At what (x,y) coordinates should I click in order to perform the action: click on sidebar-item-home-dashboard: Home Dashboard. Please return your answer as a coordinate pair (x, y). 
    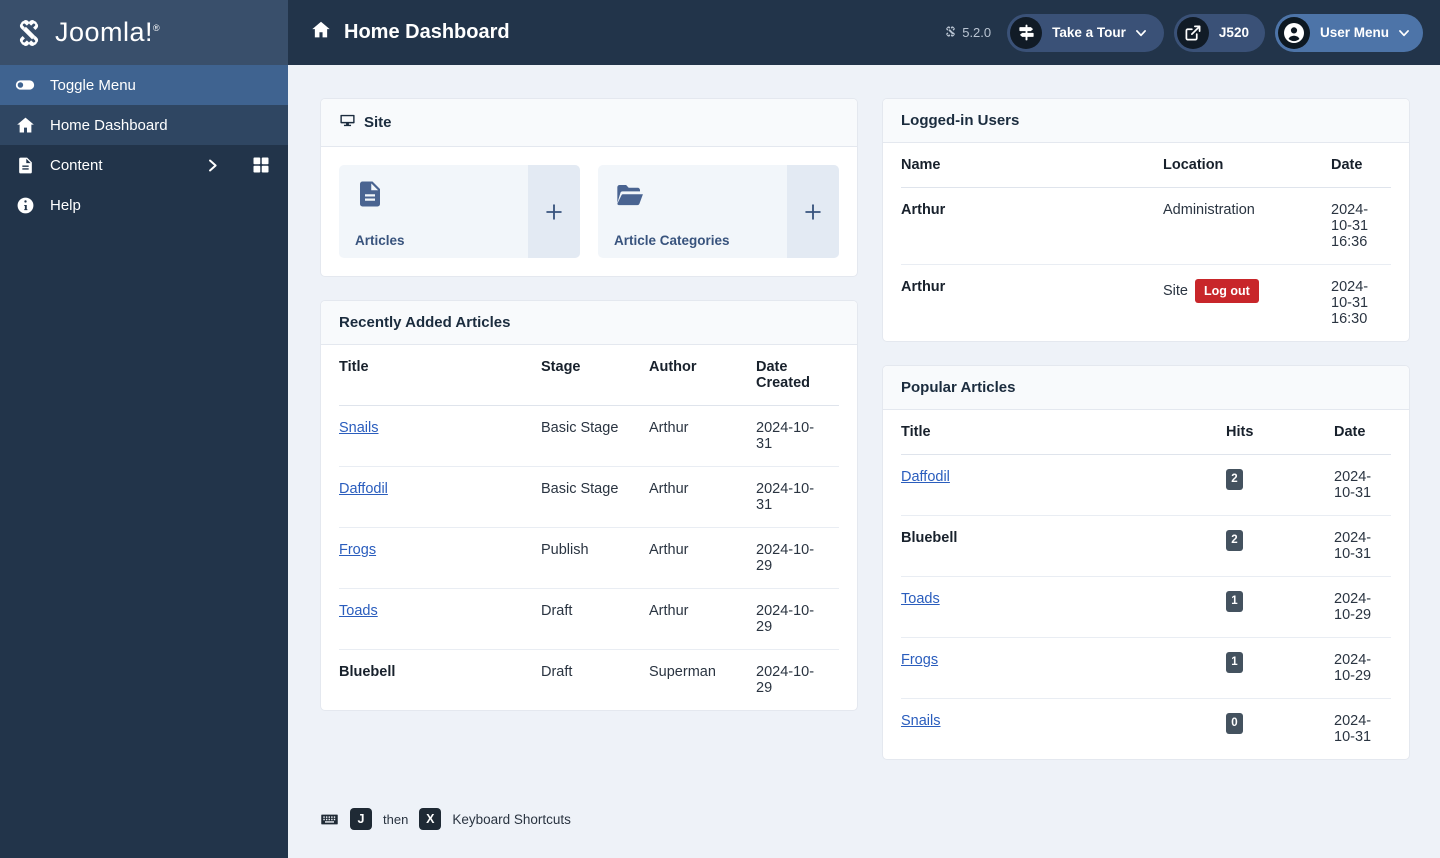
    Looking at the image, I should click on (144, 125).